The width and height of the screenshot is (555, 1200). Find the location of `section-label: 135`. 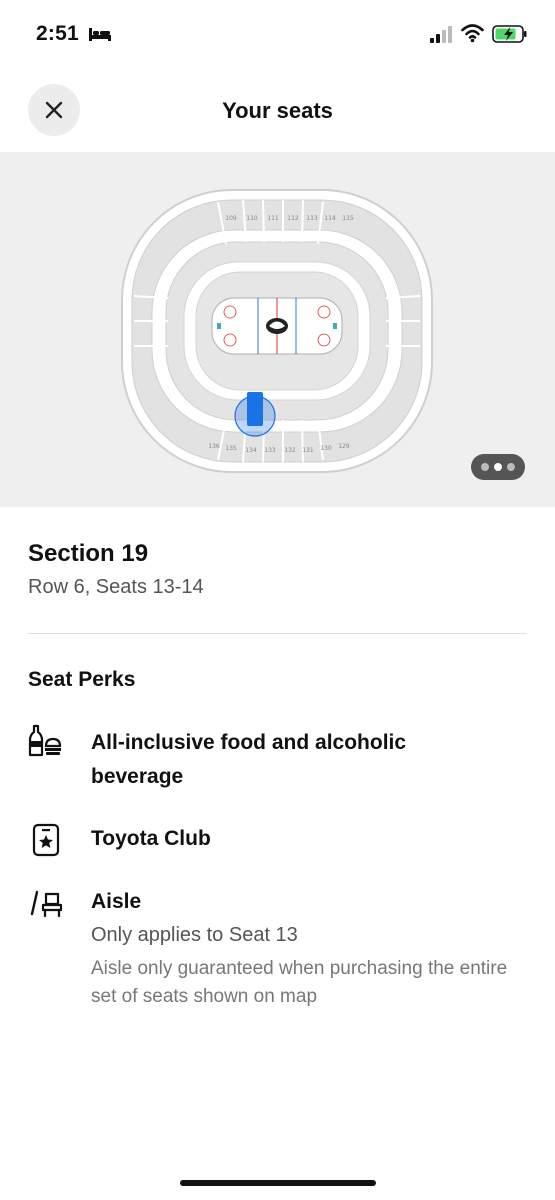

section-label: 135 is located at coordinates (231, 448).